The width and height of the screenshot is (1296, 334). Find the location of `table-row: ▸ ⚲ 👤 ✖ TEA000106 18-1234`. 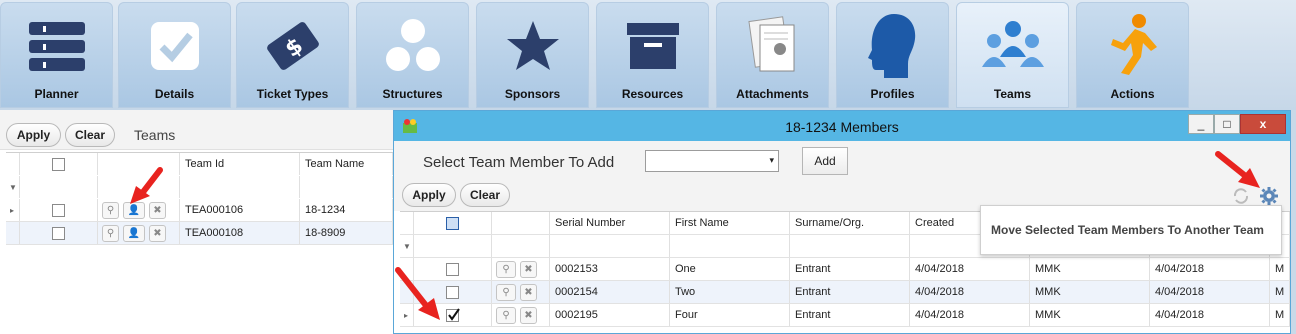

table-row: ▸ ⚲ 👤 ✖ TEA000106 18-1234 is located at coordinates (199, 210).